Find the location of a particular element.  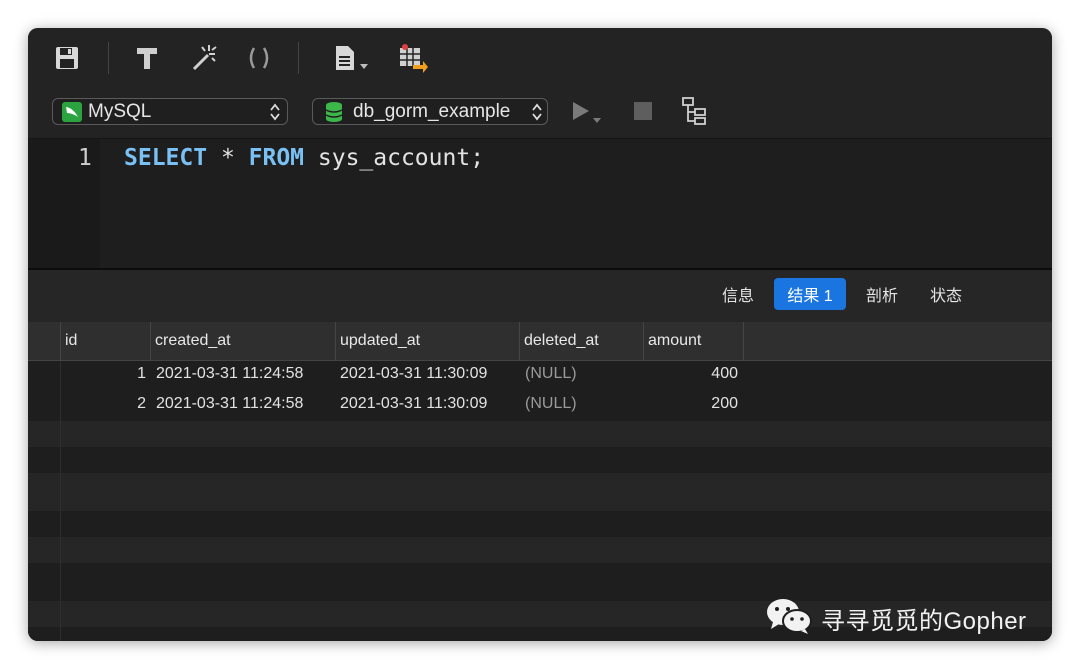

cell-amount: 200 is located at coordinates (693, 404).